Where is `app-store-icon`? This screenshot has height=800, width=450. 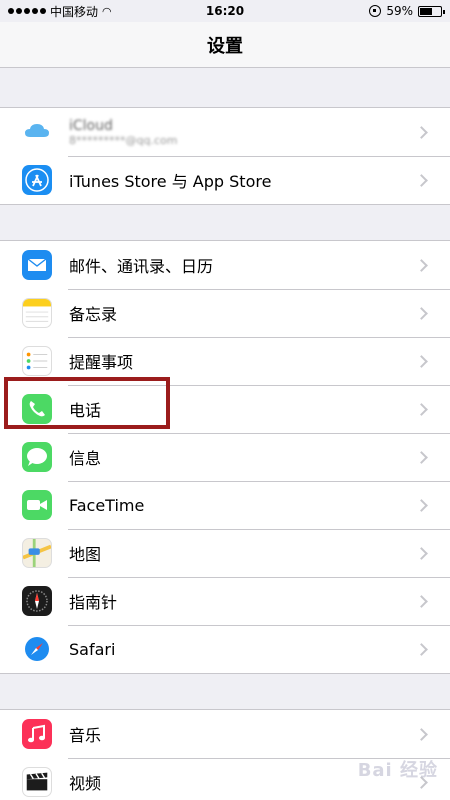 app-store-icon is located at coordinates (37, 180).